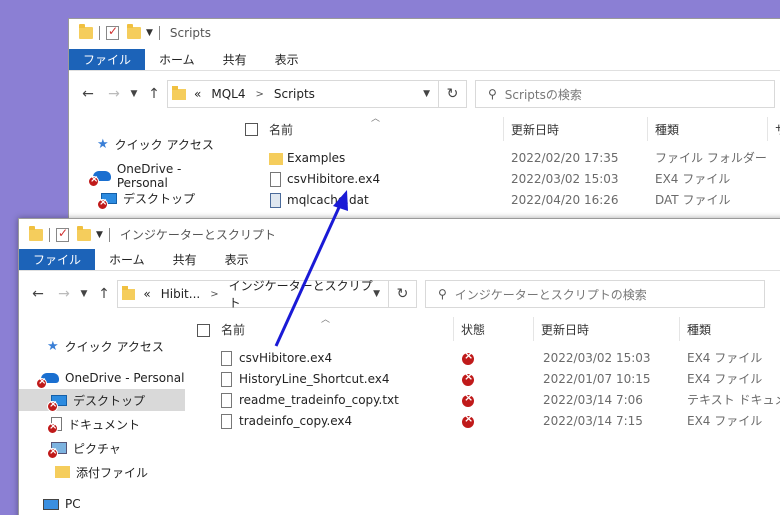  What do you see at coordinates (112, 472) in the screenshot?
I see `nav-label: 添付ファイル` at bounding box center [112, 472].